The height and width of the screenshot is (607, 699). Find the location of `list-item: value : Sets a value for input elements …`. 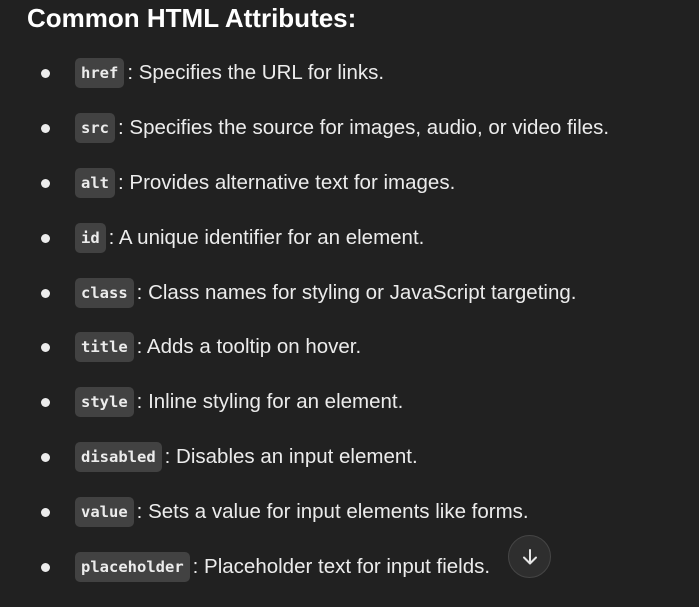

list-item: value : Sets a value for input elements … is located at coordinates (349, 511).